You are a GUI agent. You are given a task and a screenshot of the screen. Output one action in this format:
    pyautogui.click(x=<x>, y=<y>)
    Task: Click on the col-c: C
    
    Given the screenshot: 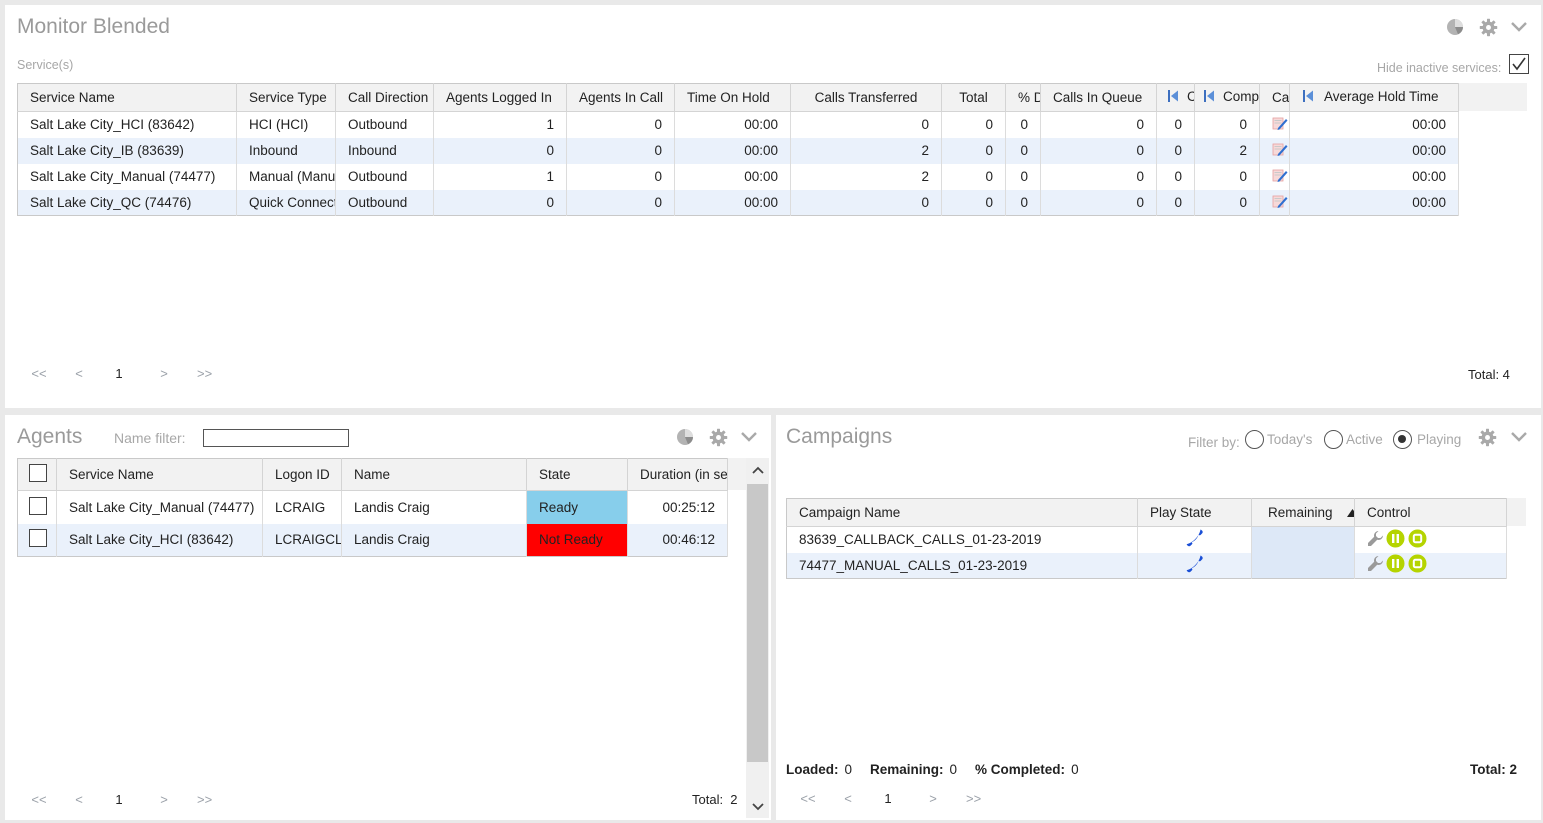 What is the action you would take?
    pyautogui.click(x=1175, y=97)
    